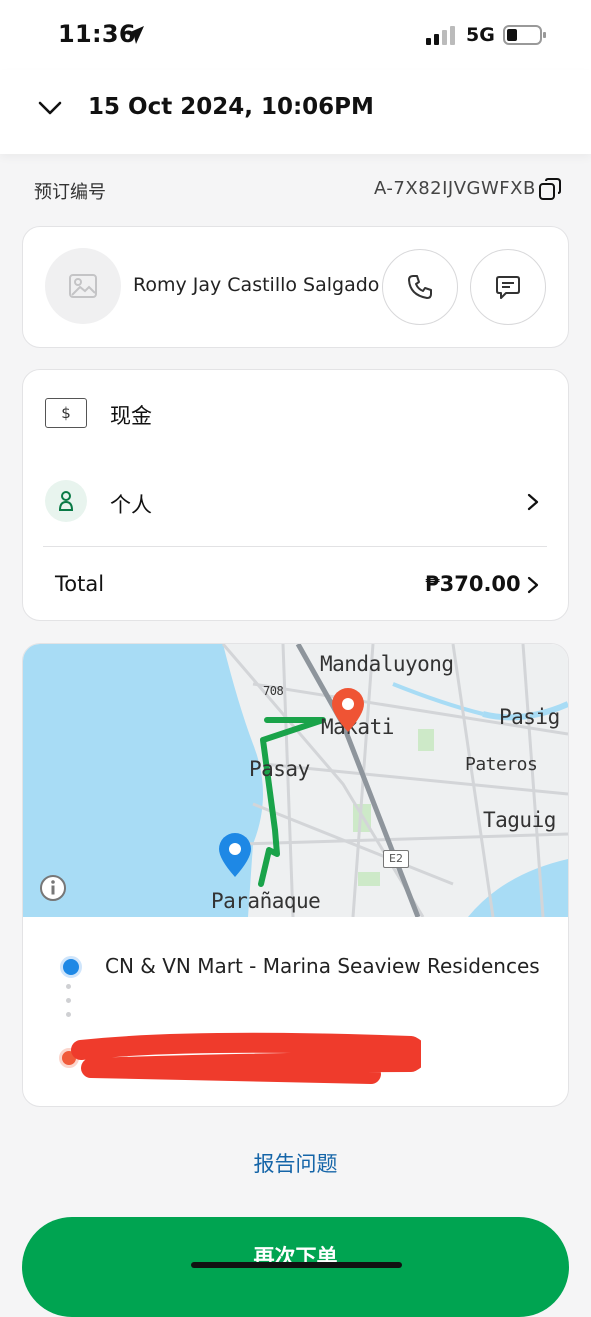  What do you see at coordinates (66, 501) in the screenshot?
I see `person-icon` at bounding box center [66, 501].